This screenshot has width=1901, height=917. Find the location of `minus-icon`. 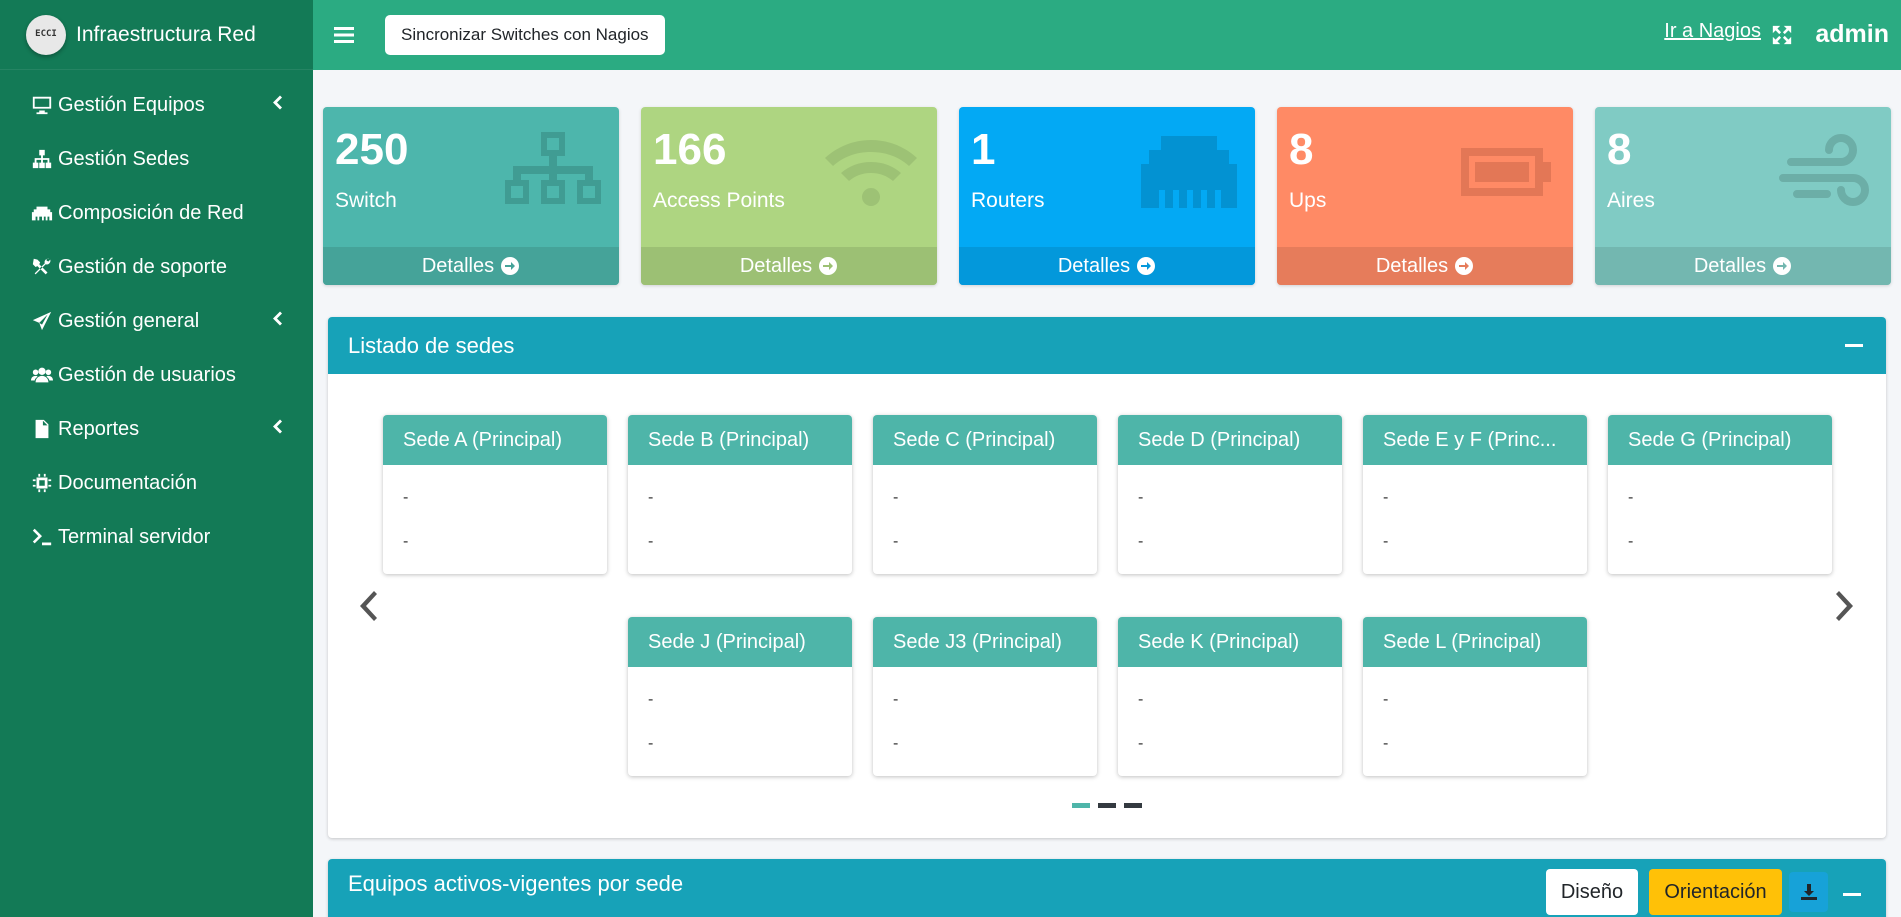

minus-icon is located at coordinates (1854, 345).